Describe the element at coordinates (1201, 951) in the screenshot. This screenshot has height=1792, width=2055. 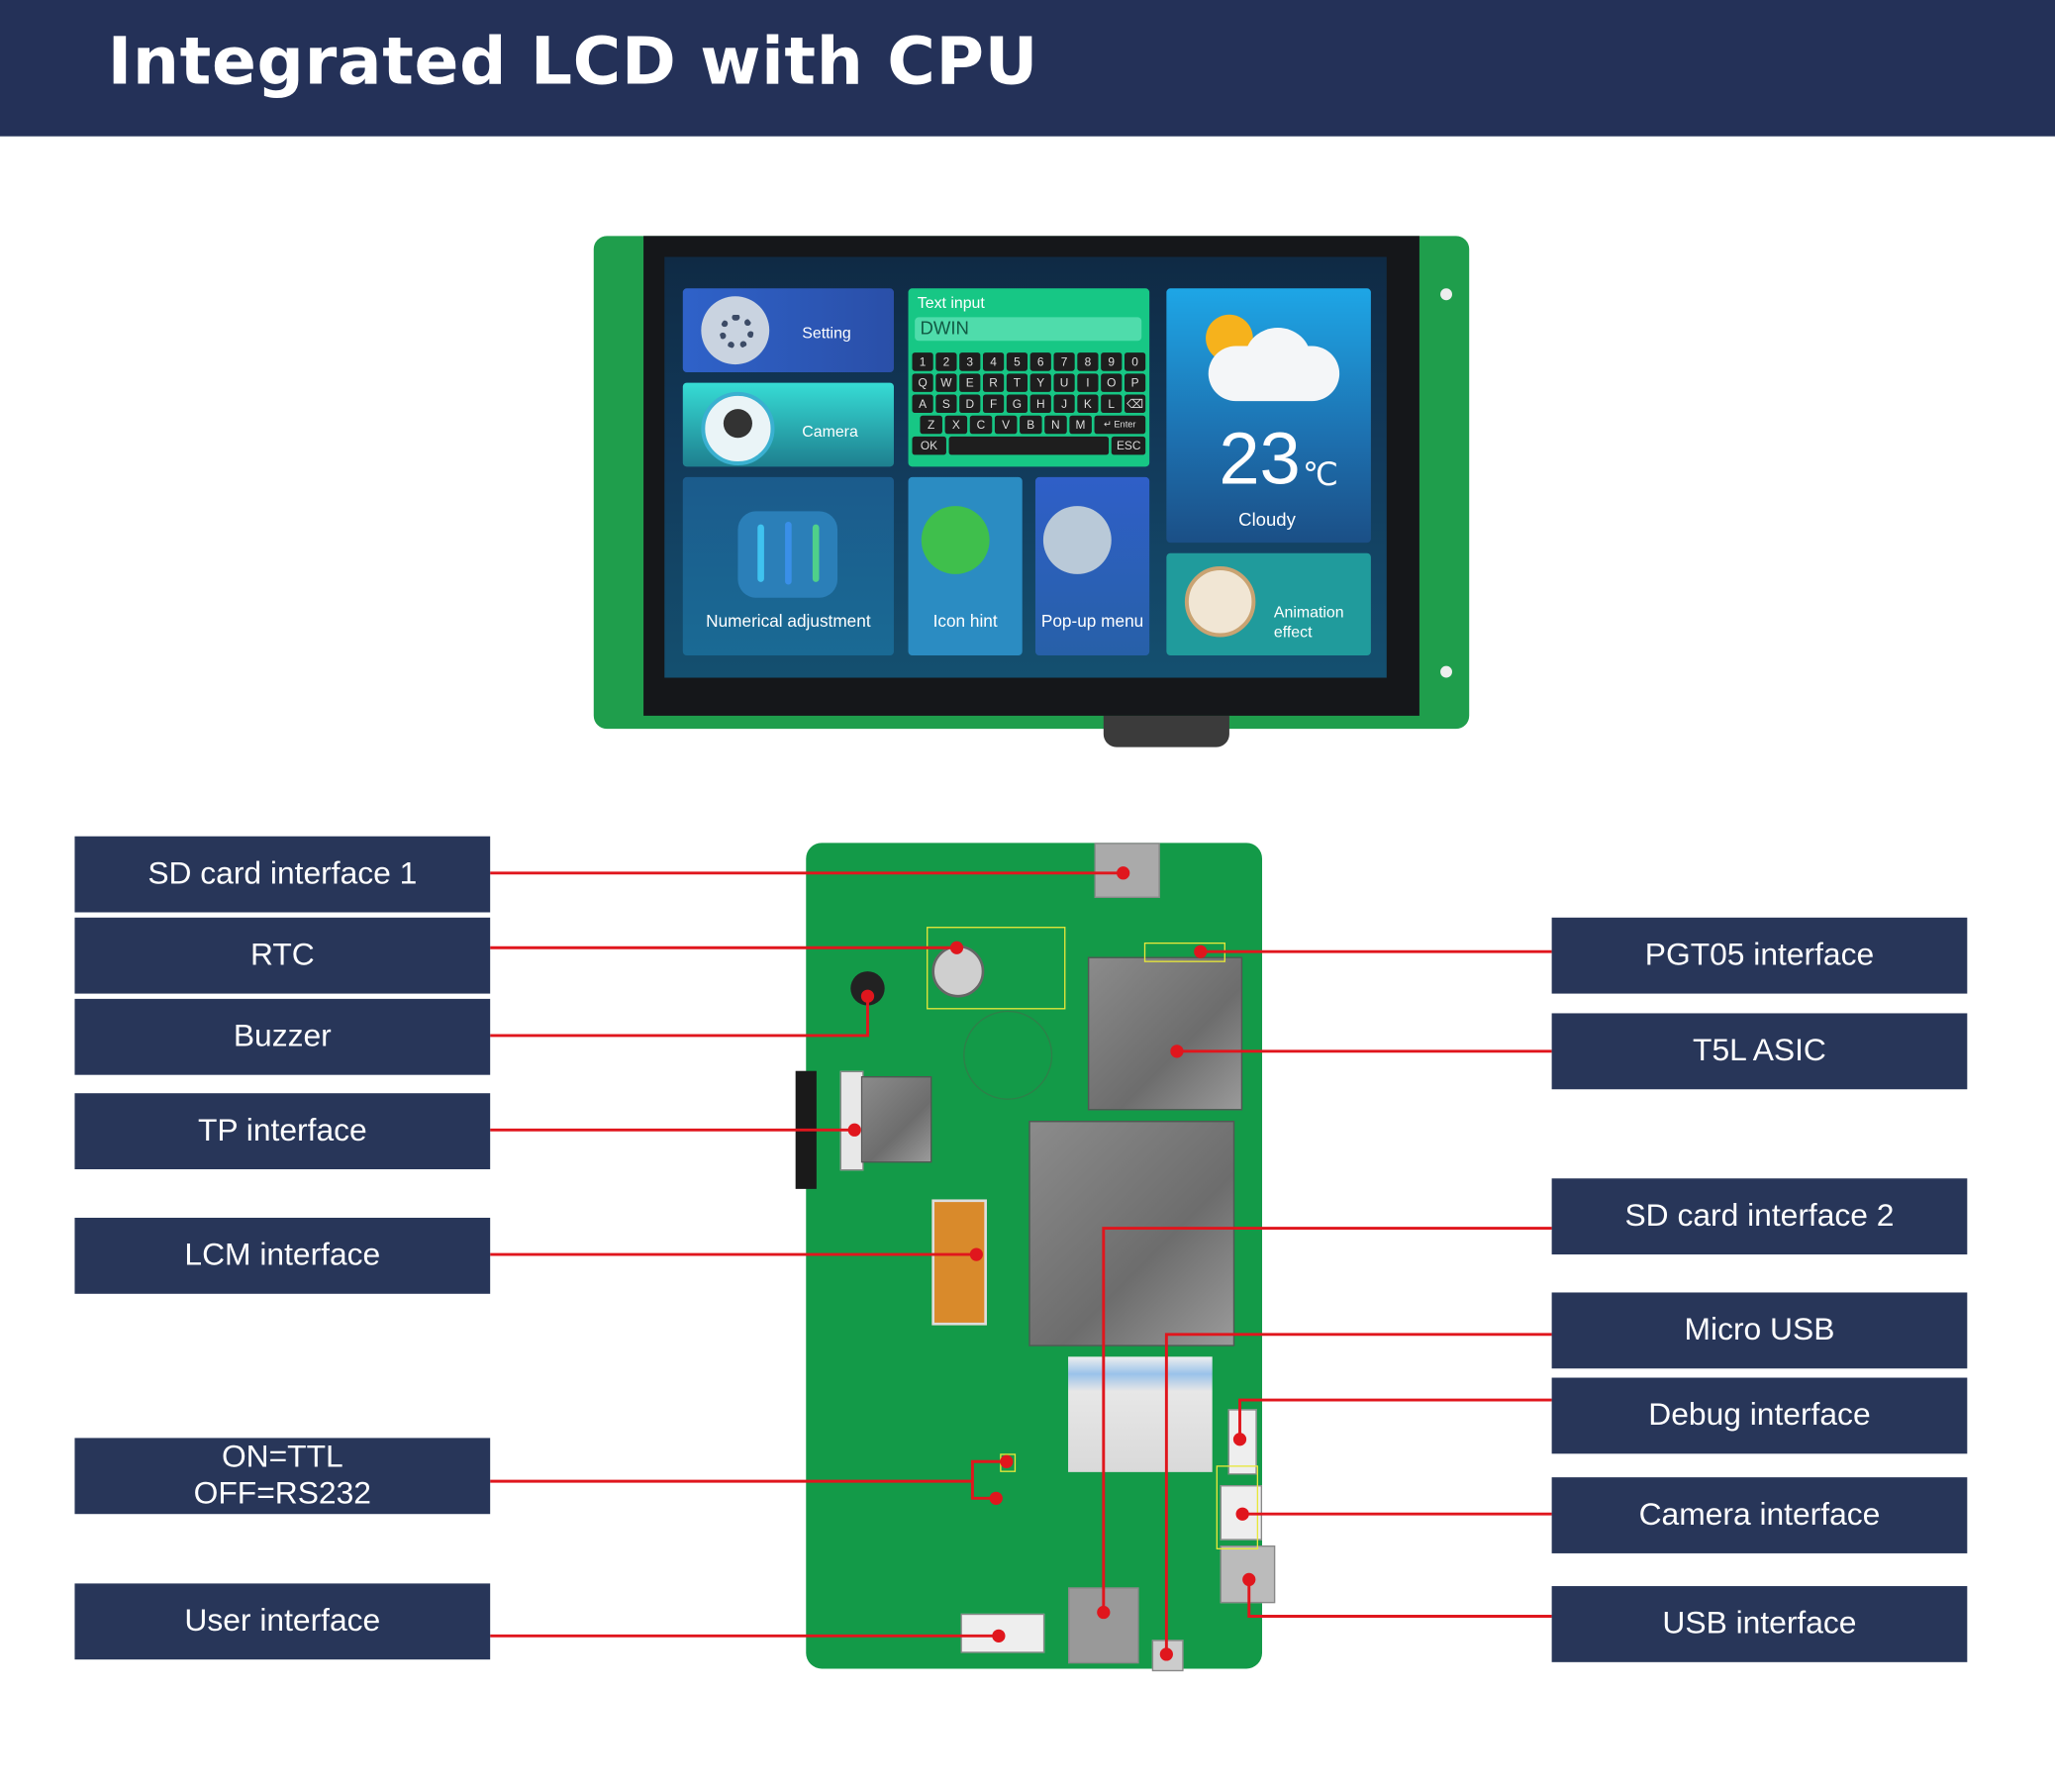
I see `leader-dot-pgt05` at that location.